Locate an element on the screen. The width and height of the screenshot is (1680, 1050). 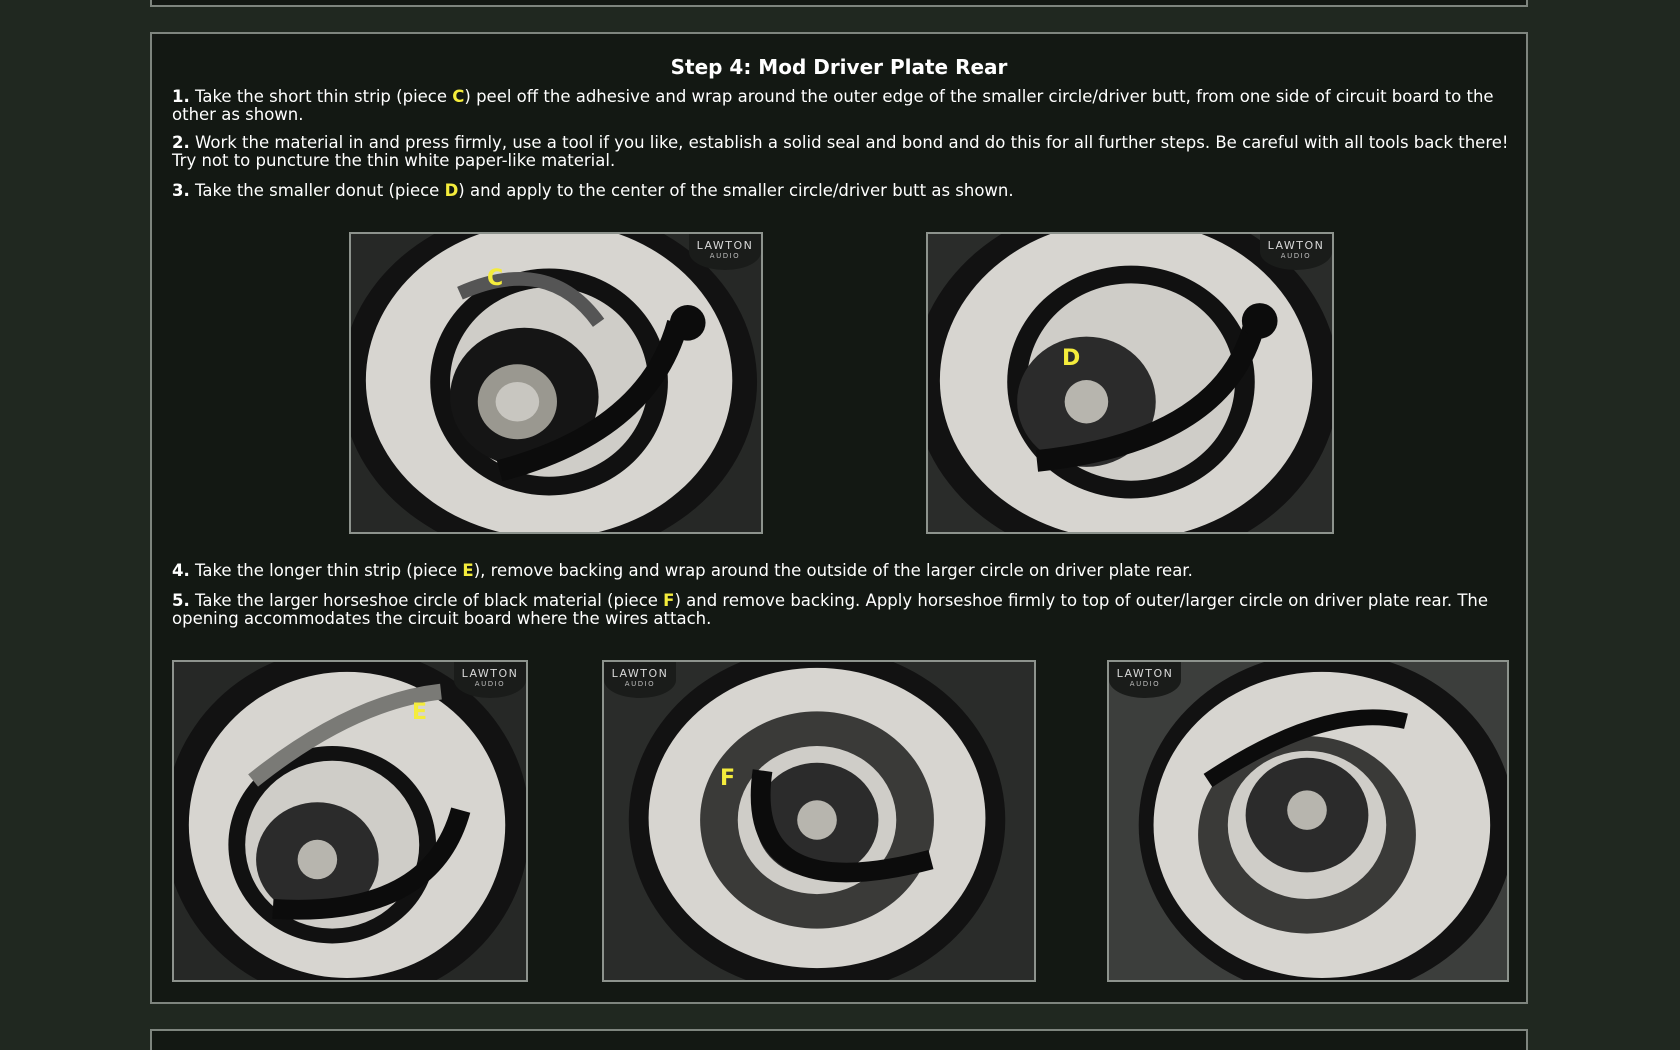
next-step-panel is located at coordinates (839, 1039).